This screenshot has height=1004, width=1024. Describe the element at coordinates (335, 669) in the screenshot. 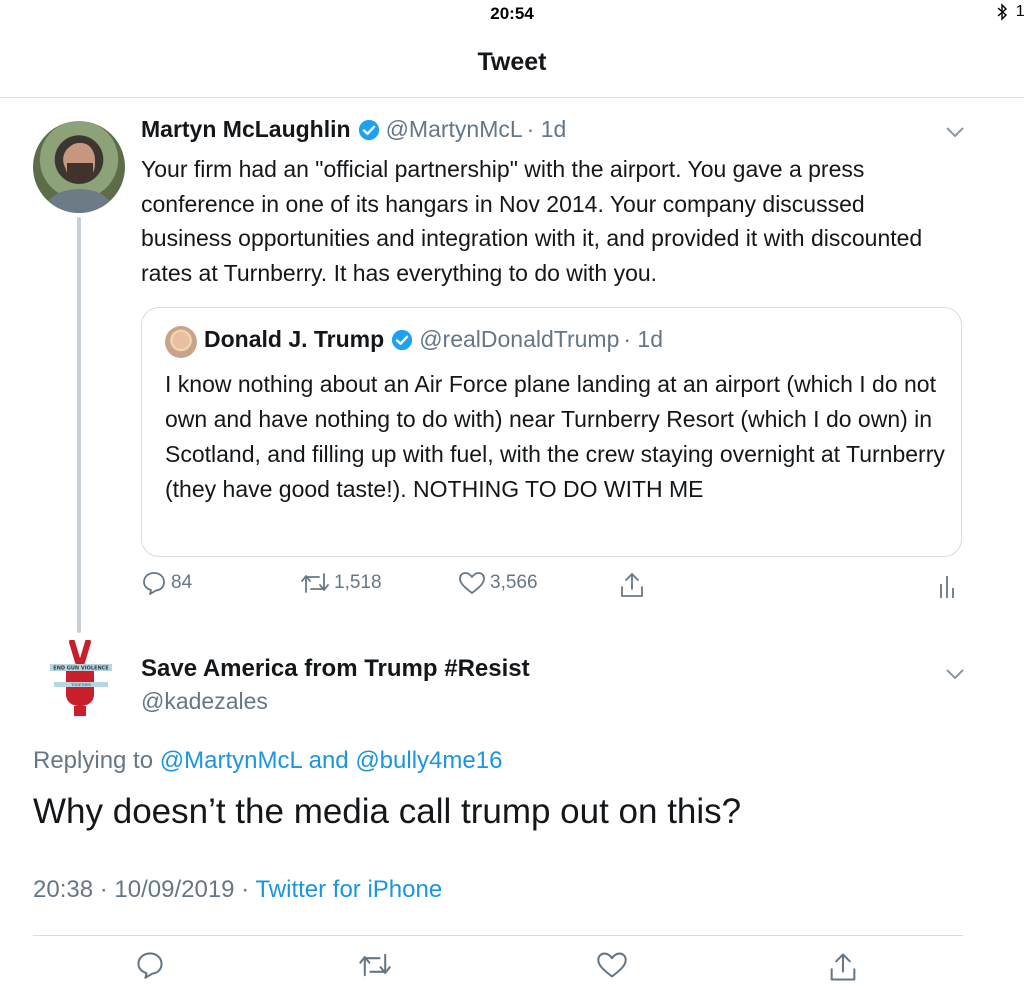

I see `reply-author-name: Save America from Trump #Resist` at that location.